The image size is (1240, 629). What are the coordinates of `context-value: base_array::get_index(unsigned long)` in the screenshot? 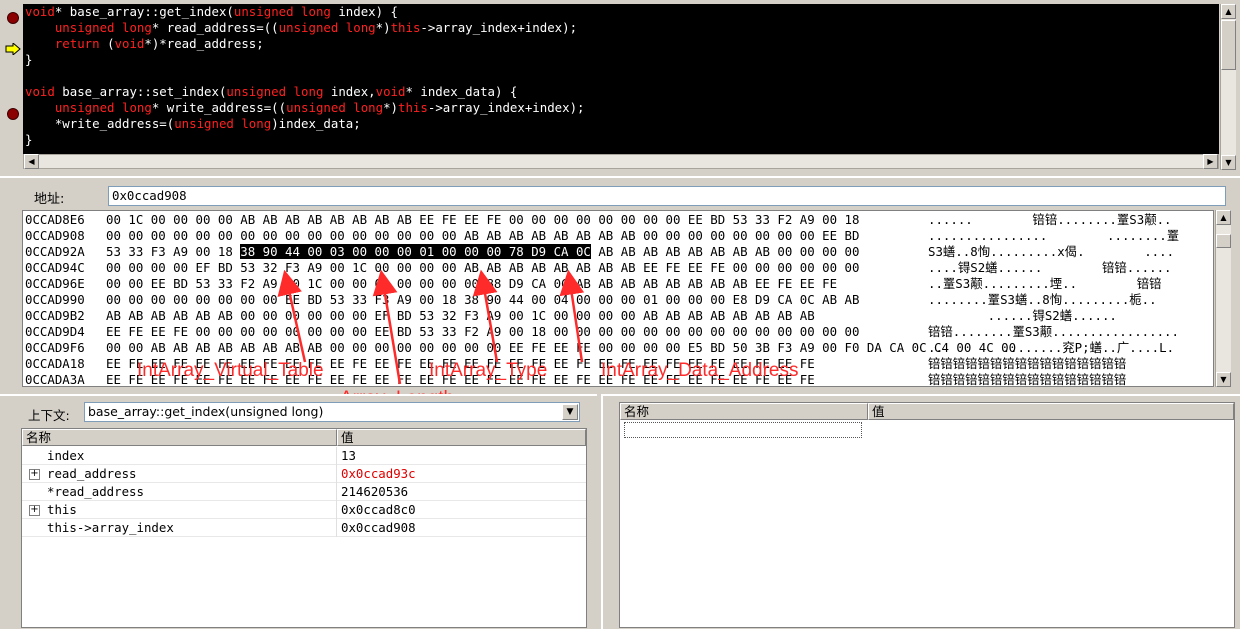 It's located at (206, 411).